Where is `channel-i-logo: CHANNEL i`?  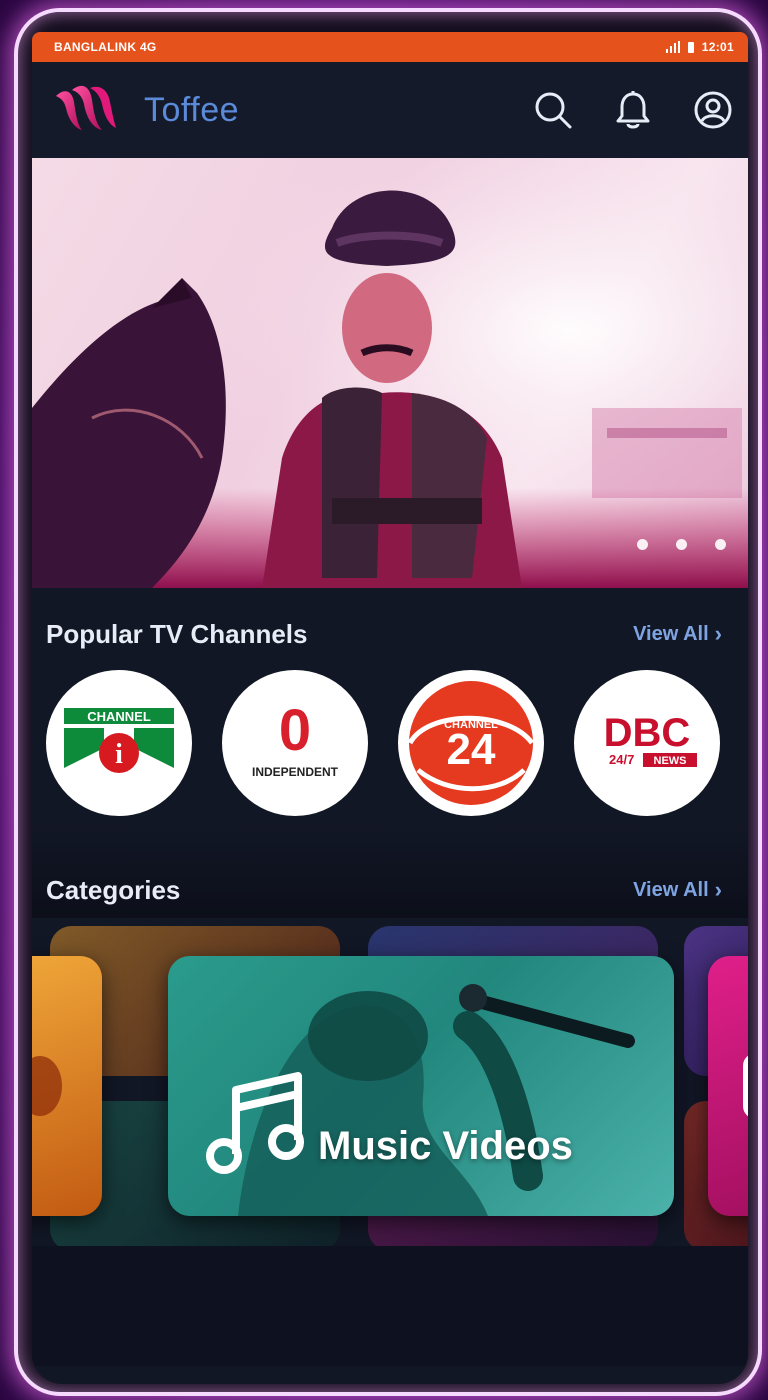
channel-i-logo: CHANNEL i is located at coordinates (119, 740).